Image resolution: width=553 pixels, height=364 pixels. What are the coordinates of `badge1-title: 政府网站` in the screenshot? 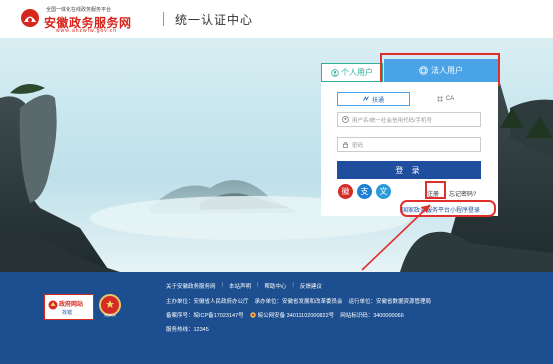 It's located at (71, 305).